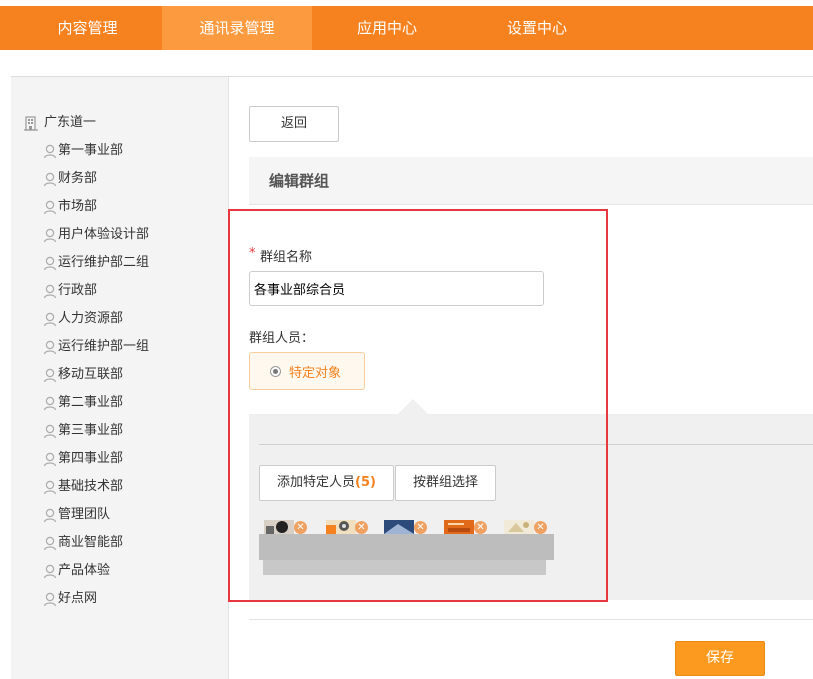 This screenshot has width=813, height=679. I want to click on footer-divider, so click(531, 619).